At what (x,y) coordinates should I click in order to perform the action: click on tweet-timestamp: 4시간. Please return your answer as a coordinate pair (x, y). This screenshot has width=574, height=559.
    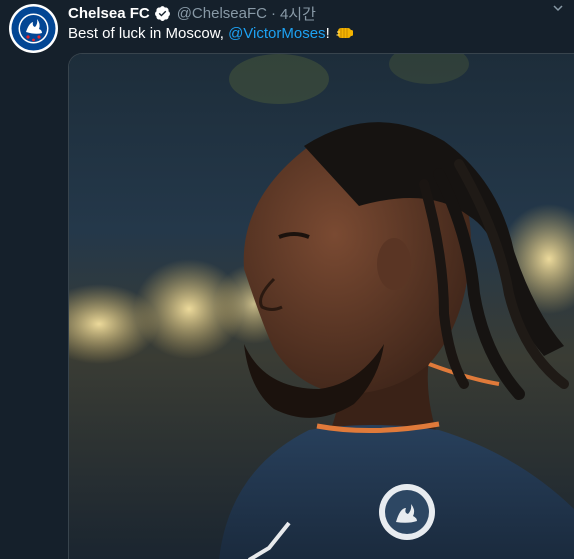
    Looking at the image, I should click on (298, 13).